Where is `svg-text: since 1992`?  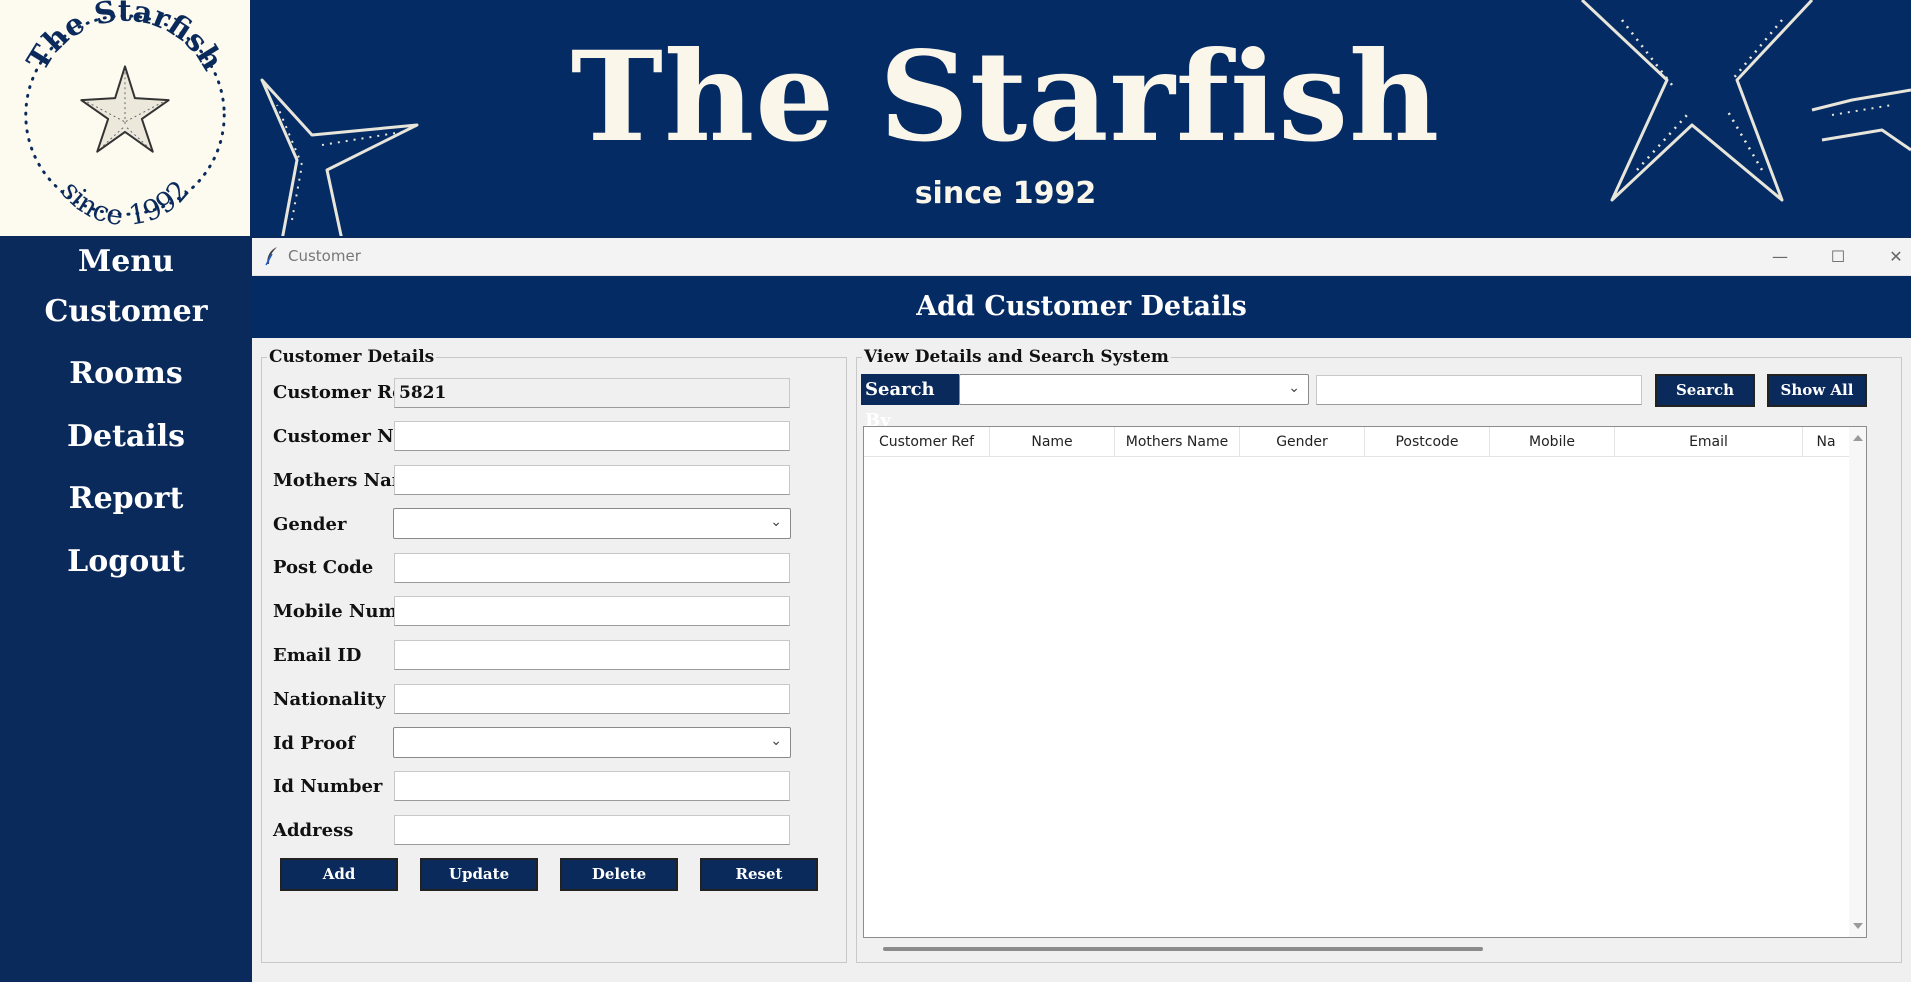 svg-text: since 1992 is located at coordinates (124, 203).